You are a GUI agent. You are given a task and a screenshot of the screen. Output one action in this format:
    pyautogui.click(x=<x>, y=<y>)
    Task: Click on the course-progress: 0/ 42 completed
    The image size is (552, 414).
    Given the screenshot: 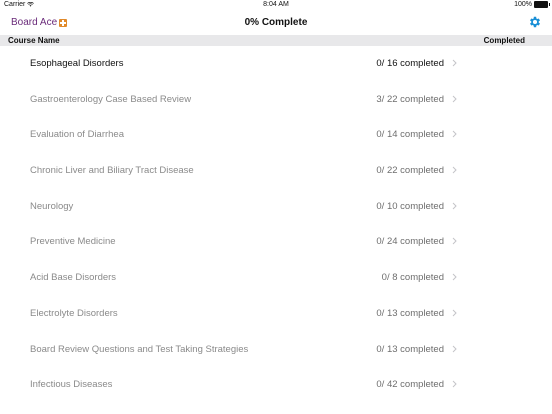 What is the action you would take?
    pyautogui.click(x=410, y=385)
    